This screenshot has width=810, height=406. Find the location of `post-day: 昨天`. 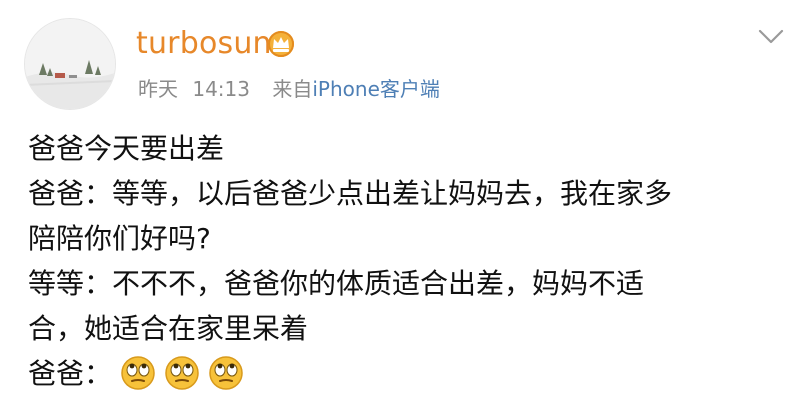

post-day: 昨天 is located at coordinates (158, 89).